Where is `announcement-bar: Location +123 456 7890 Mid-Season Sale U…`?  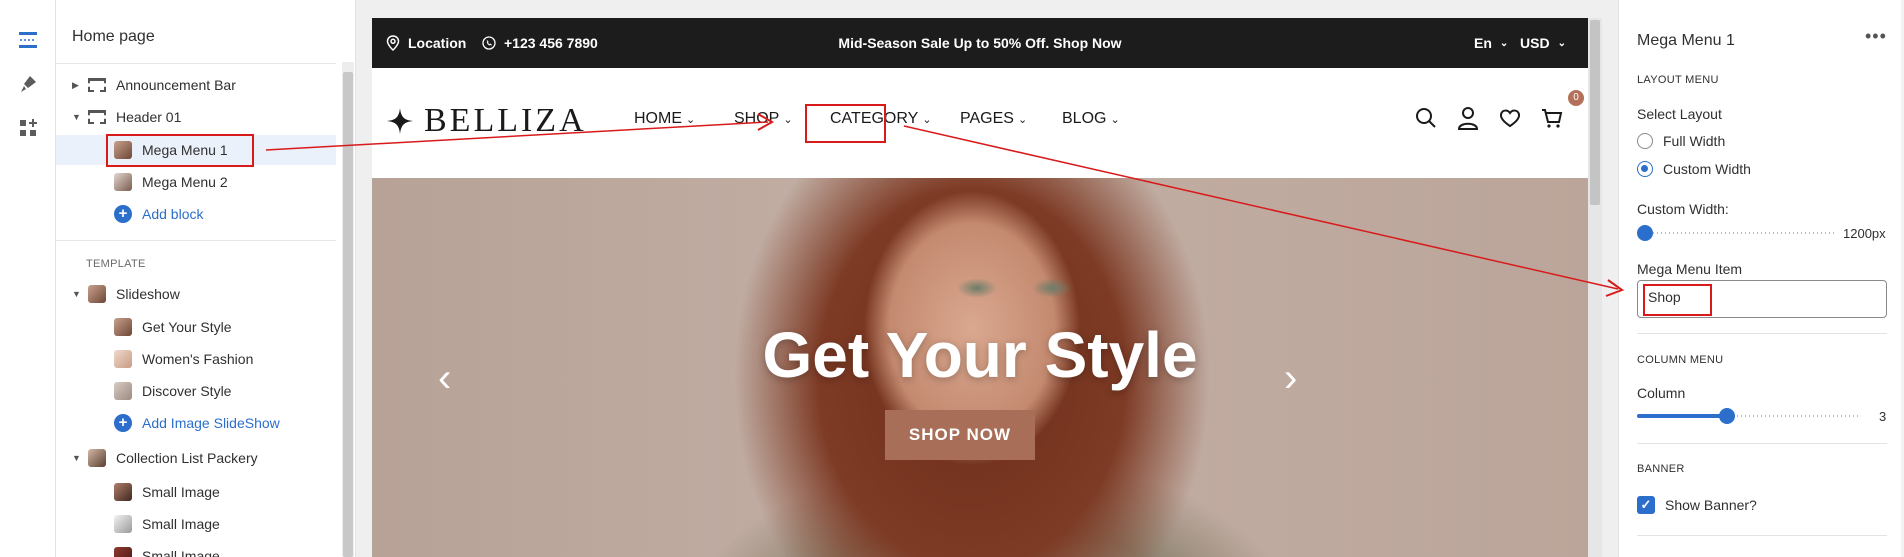
announcement-bar: Location +123 456 7890 Mid-Season Sale U… is located at coordinates (980, 43).